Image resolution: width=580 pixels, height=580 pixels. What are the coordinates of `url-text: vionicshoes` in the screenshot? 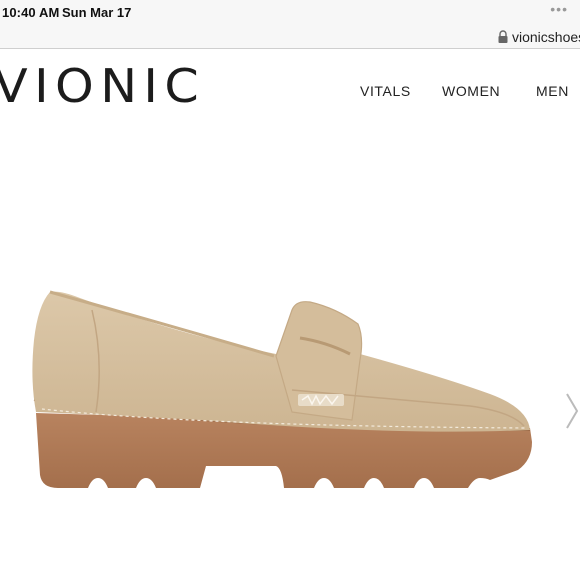 It's located at (546, 37).